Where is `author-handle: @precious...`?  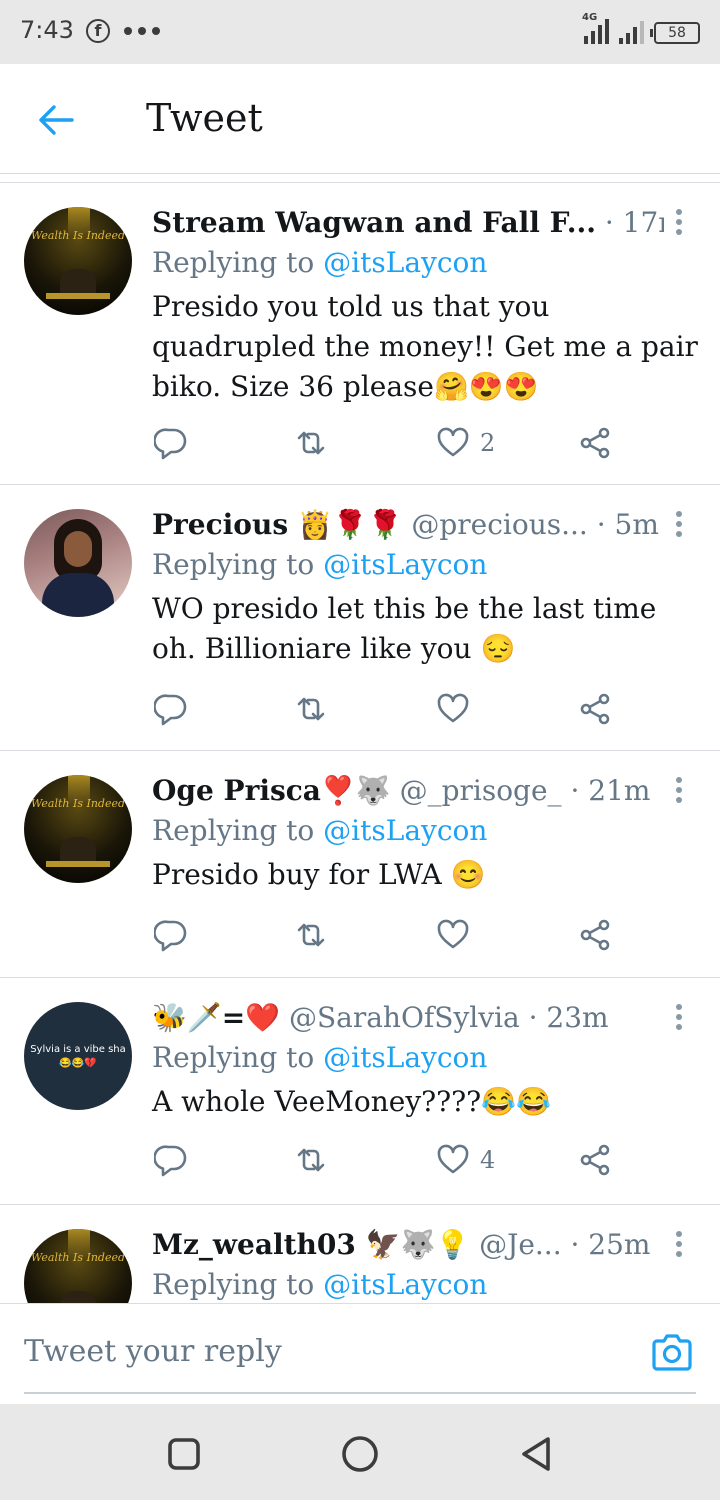 author-handle: @precious... is located at coordinates (499, 524).